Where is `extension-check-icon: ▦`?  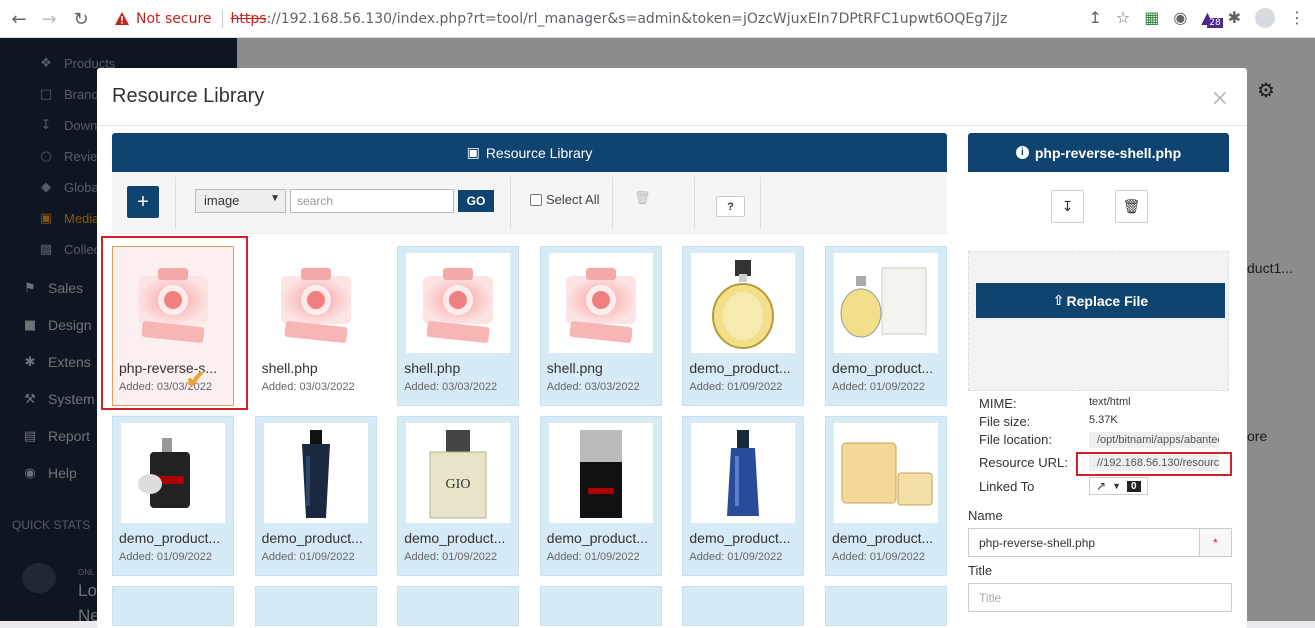 extension-check-icon: ▦ is located at coordinates (1151, 18).